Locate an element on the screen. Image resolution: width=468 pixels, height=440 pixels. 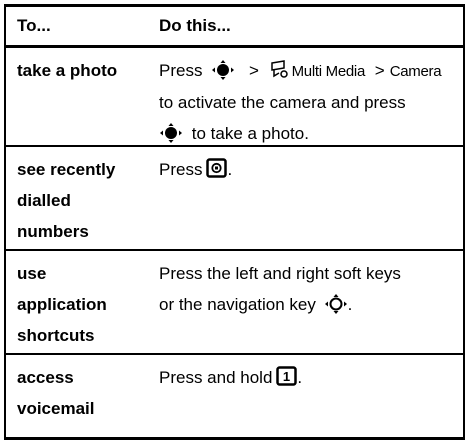
task-cell: access voicemail is located at coordinates (78, 396).